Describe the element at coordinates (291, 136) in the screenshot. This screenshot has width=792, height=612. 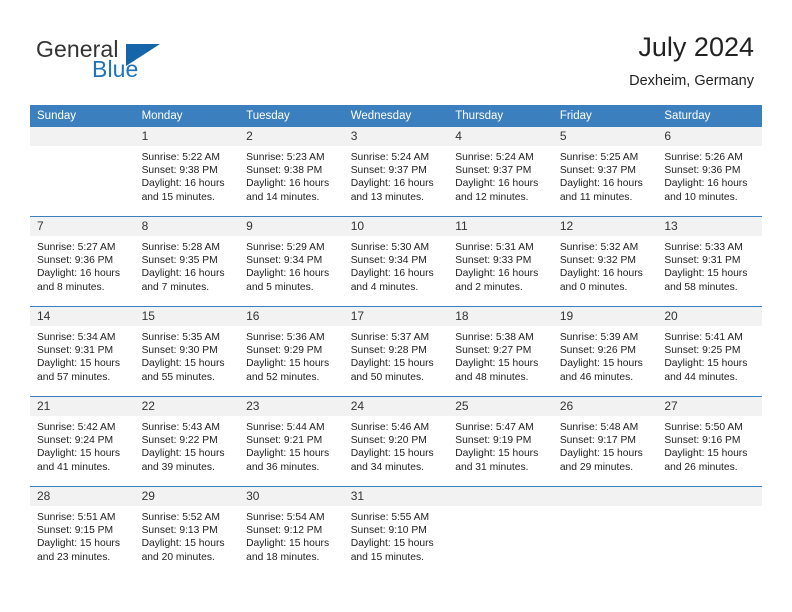
I see `day-number: 2` at that location.